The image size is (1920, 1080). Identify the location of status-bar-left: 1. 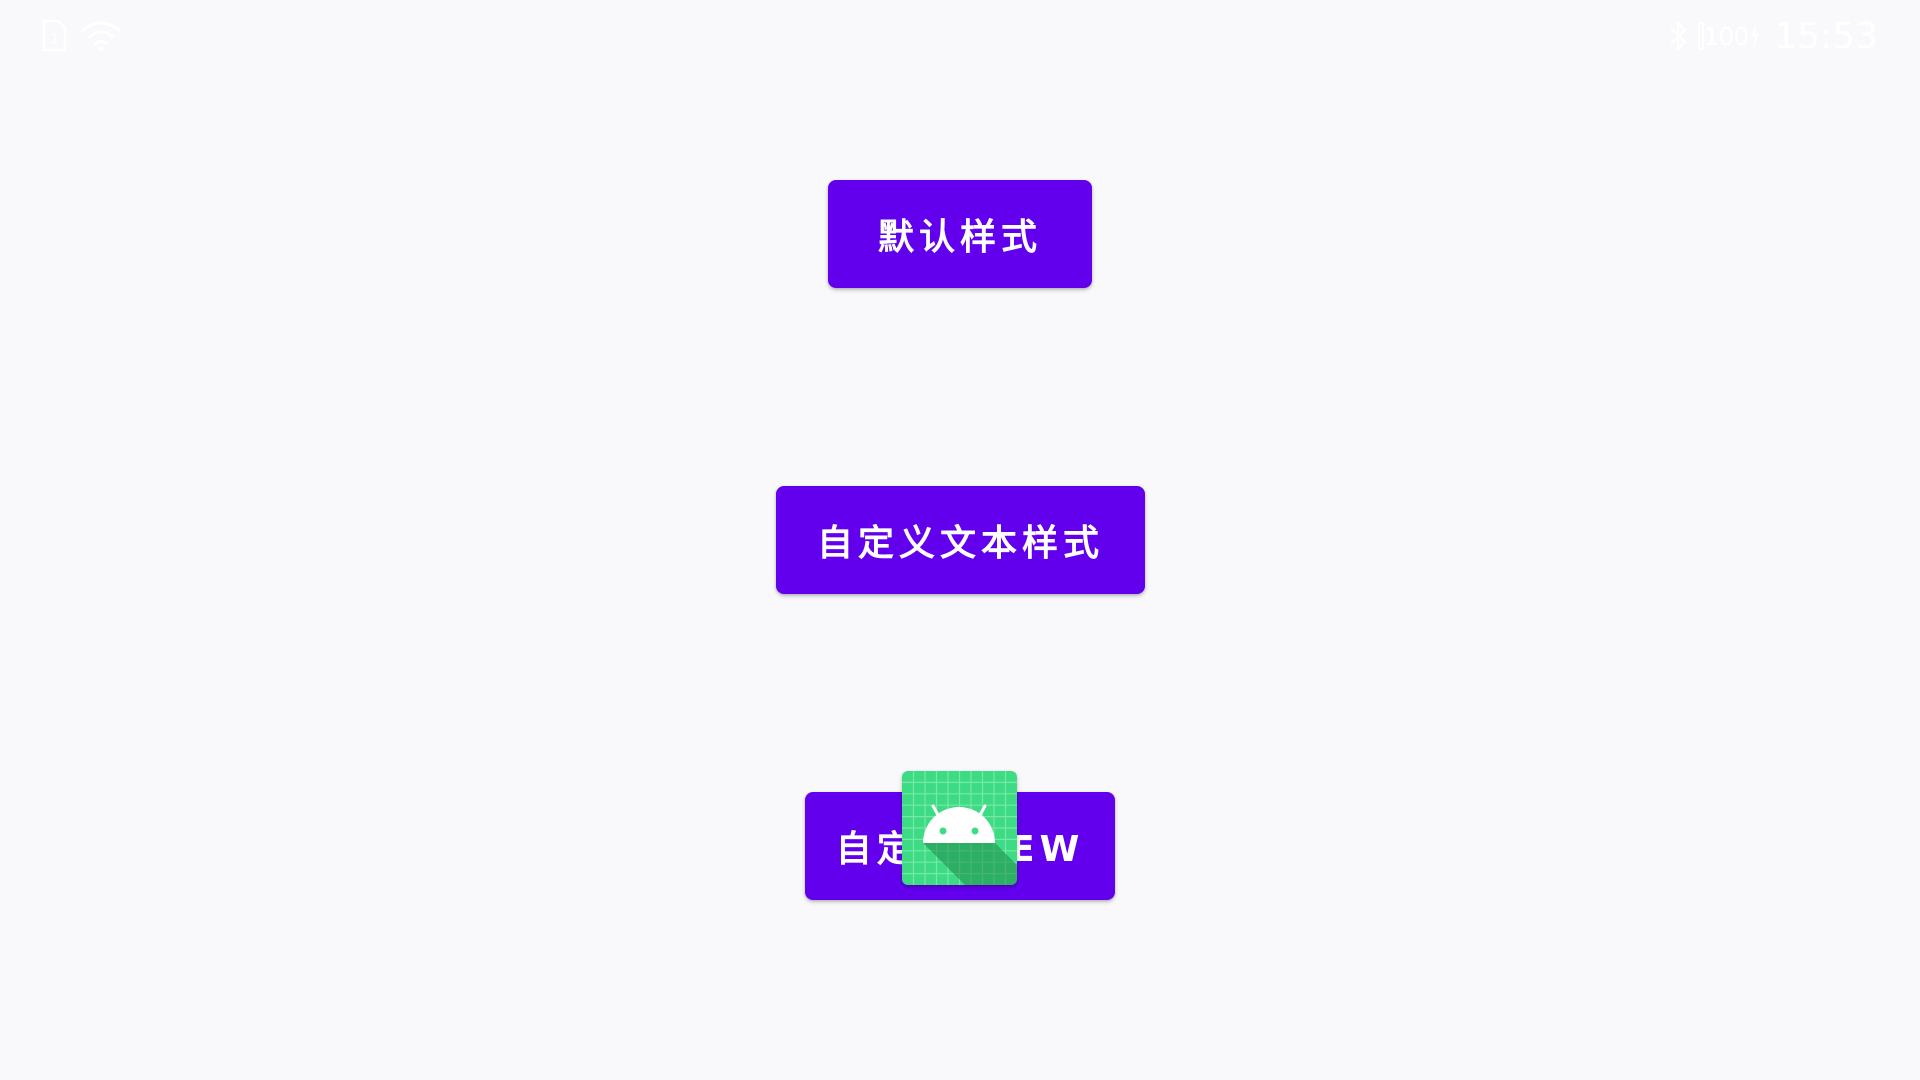
(81, 36).